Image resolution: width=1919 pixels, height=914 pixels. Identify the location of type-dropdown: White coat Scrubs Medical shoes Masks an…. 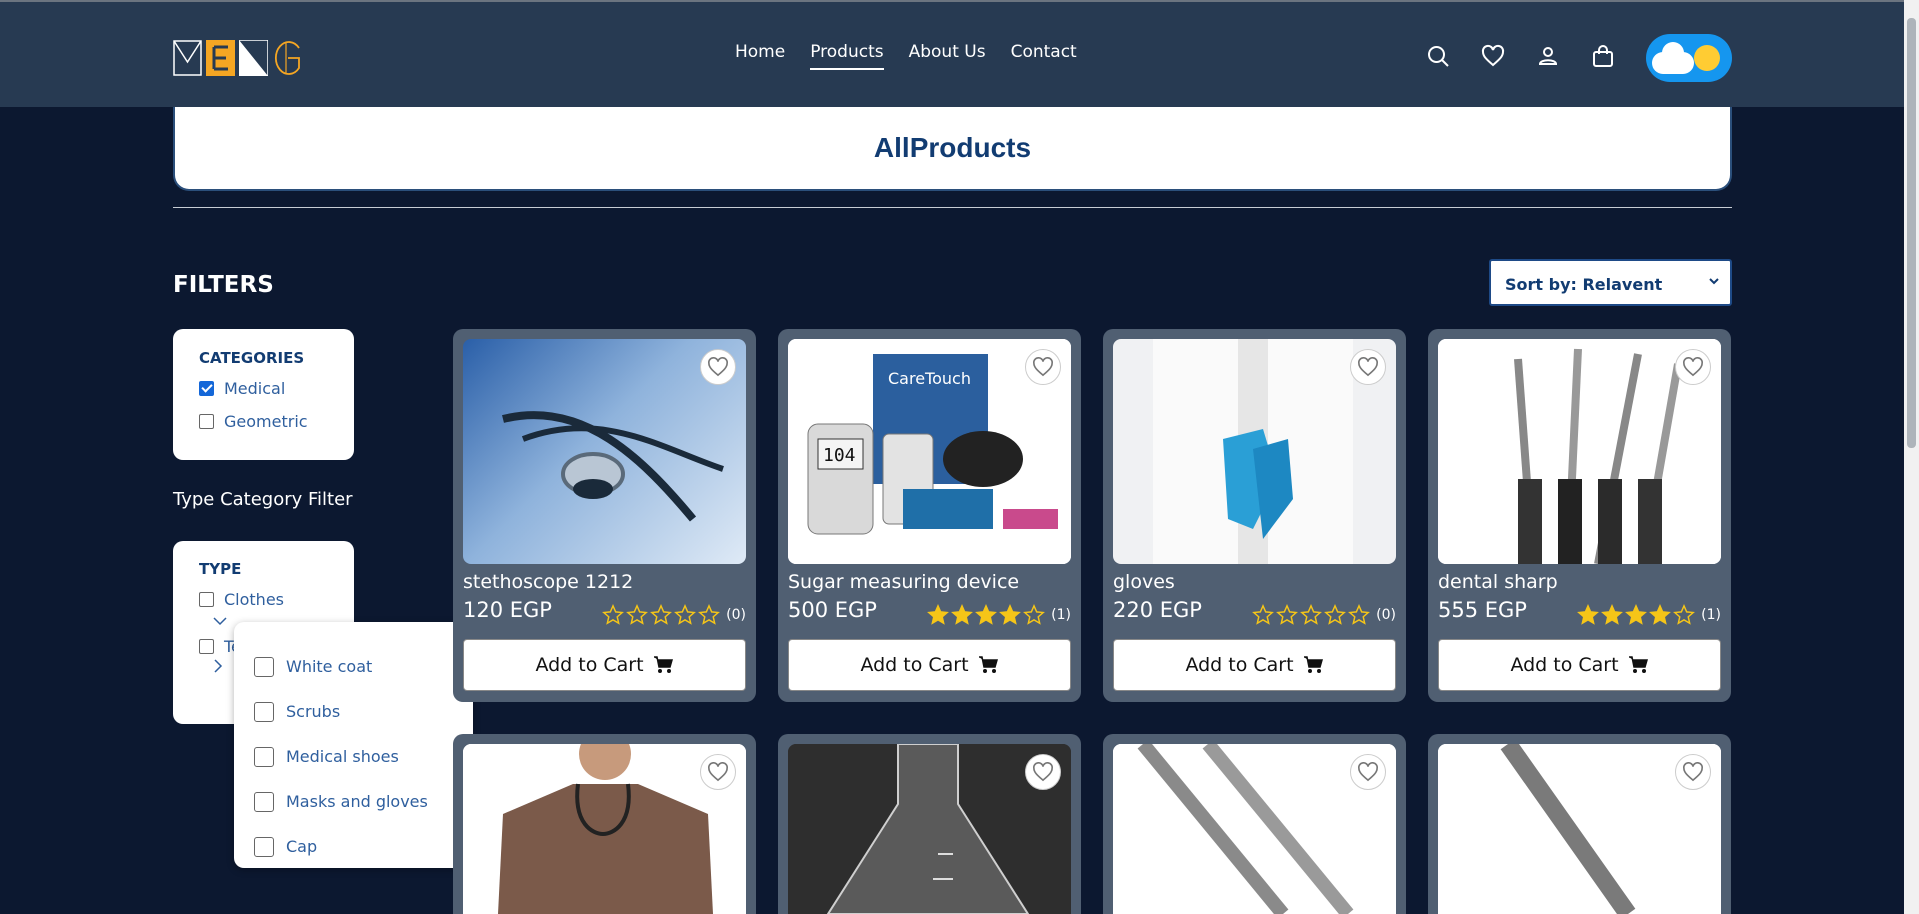
(353, 745).